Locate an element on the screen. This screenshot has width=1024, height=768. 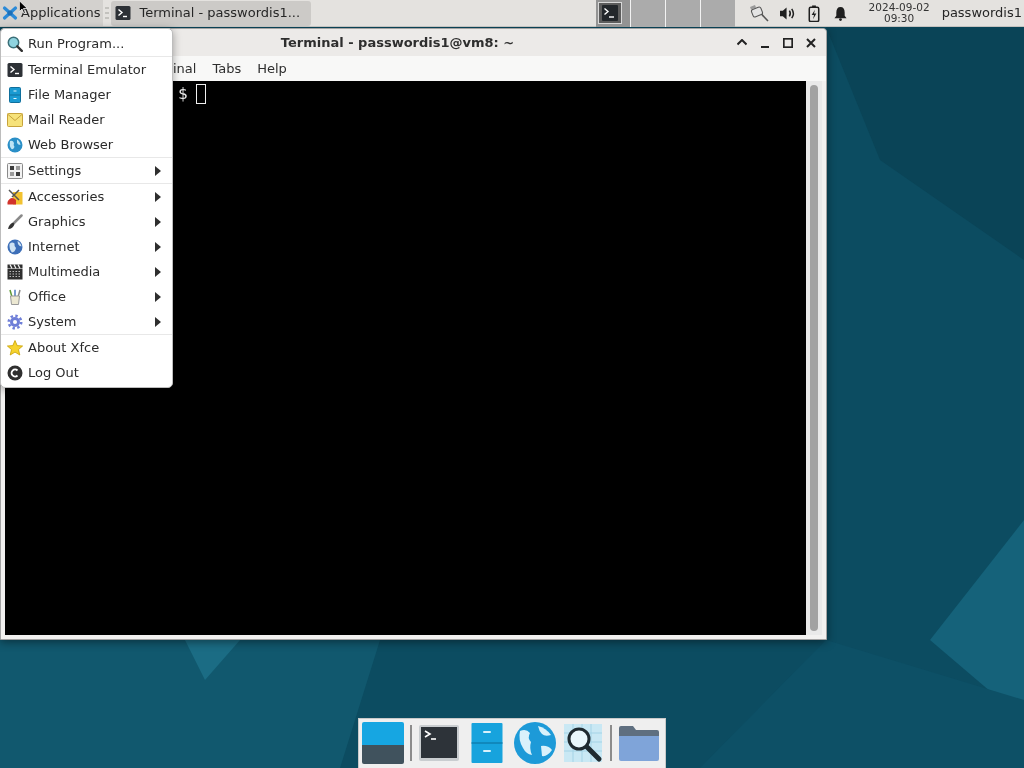
maximize-icon is located at coordinates (787, 42).